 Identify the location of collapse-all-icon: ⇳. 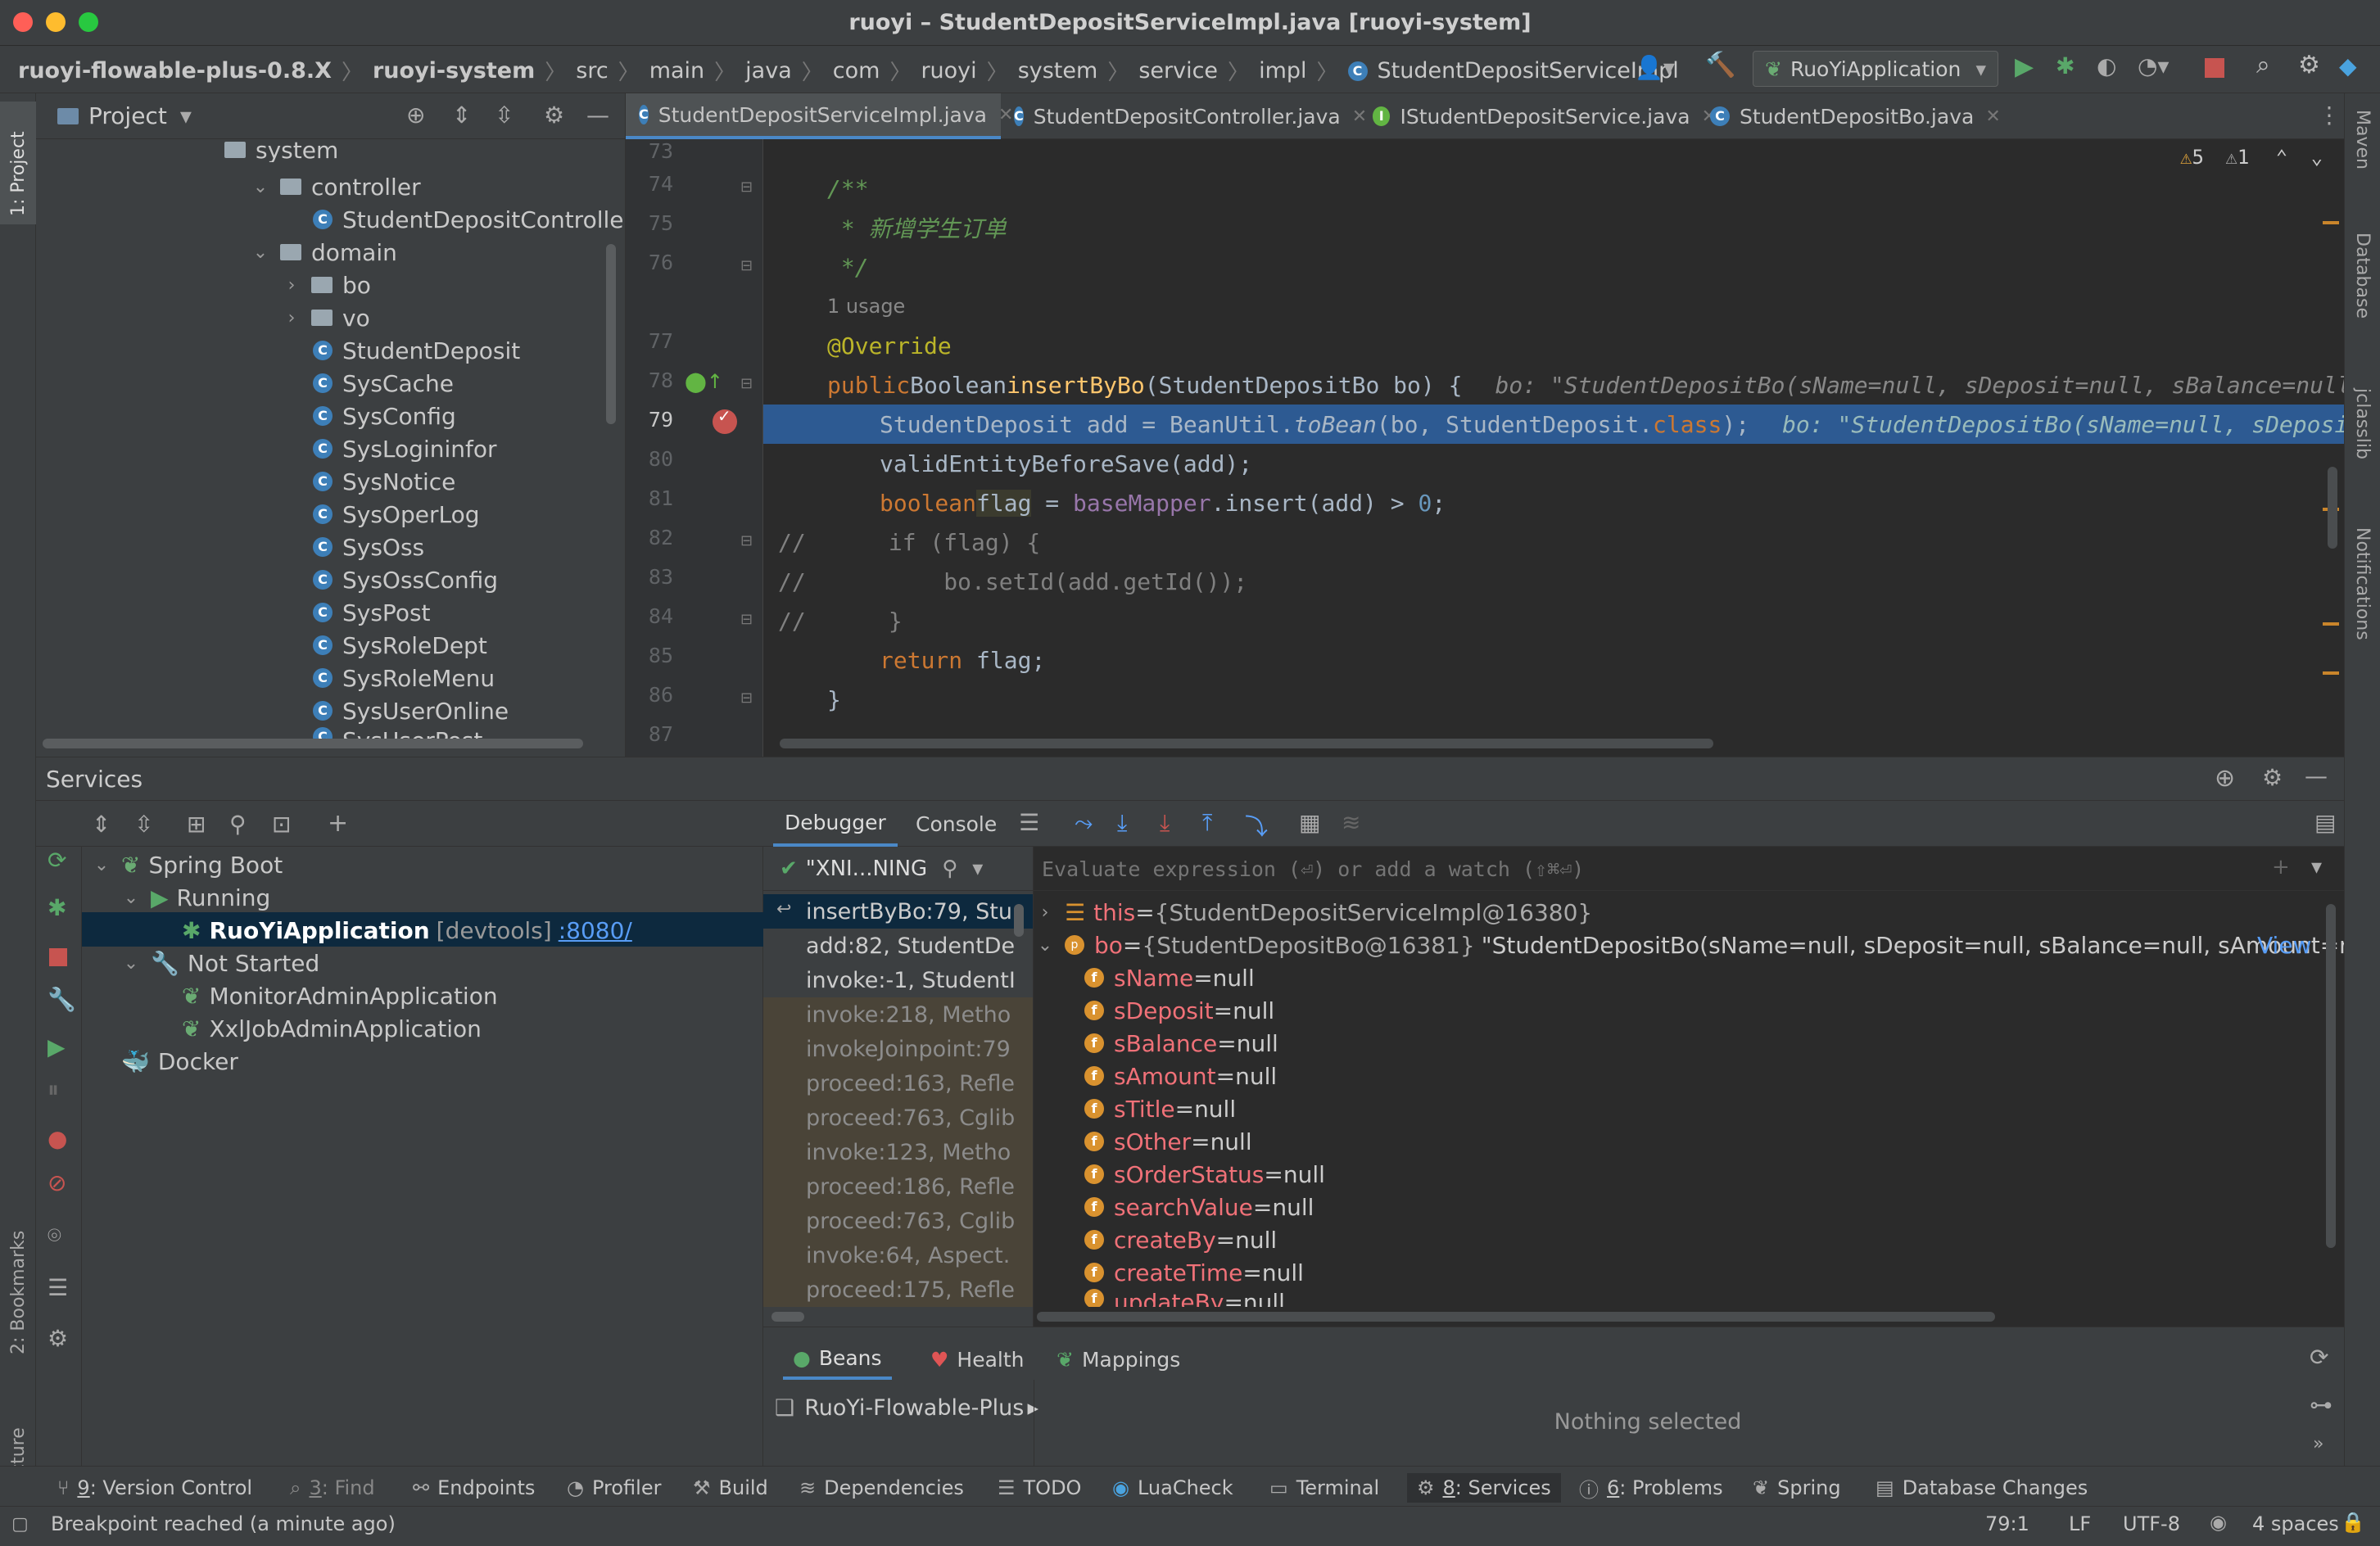
(505, 115).